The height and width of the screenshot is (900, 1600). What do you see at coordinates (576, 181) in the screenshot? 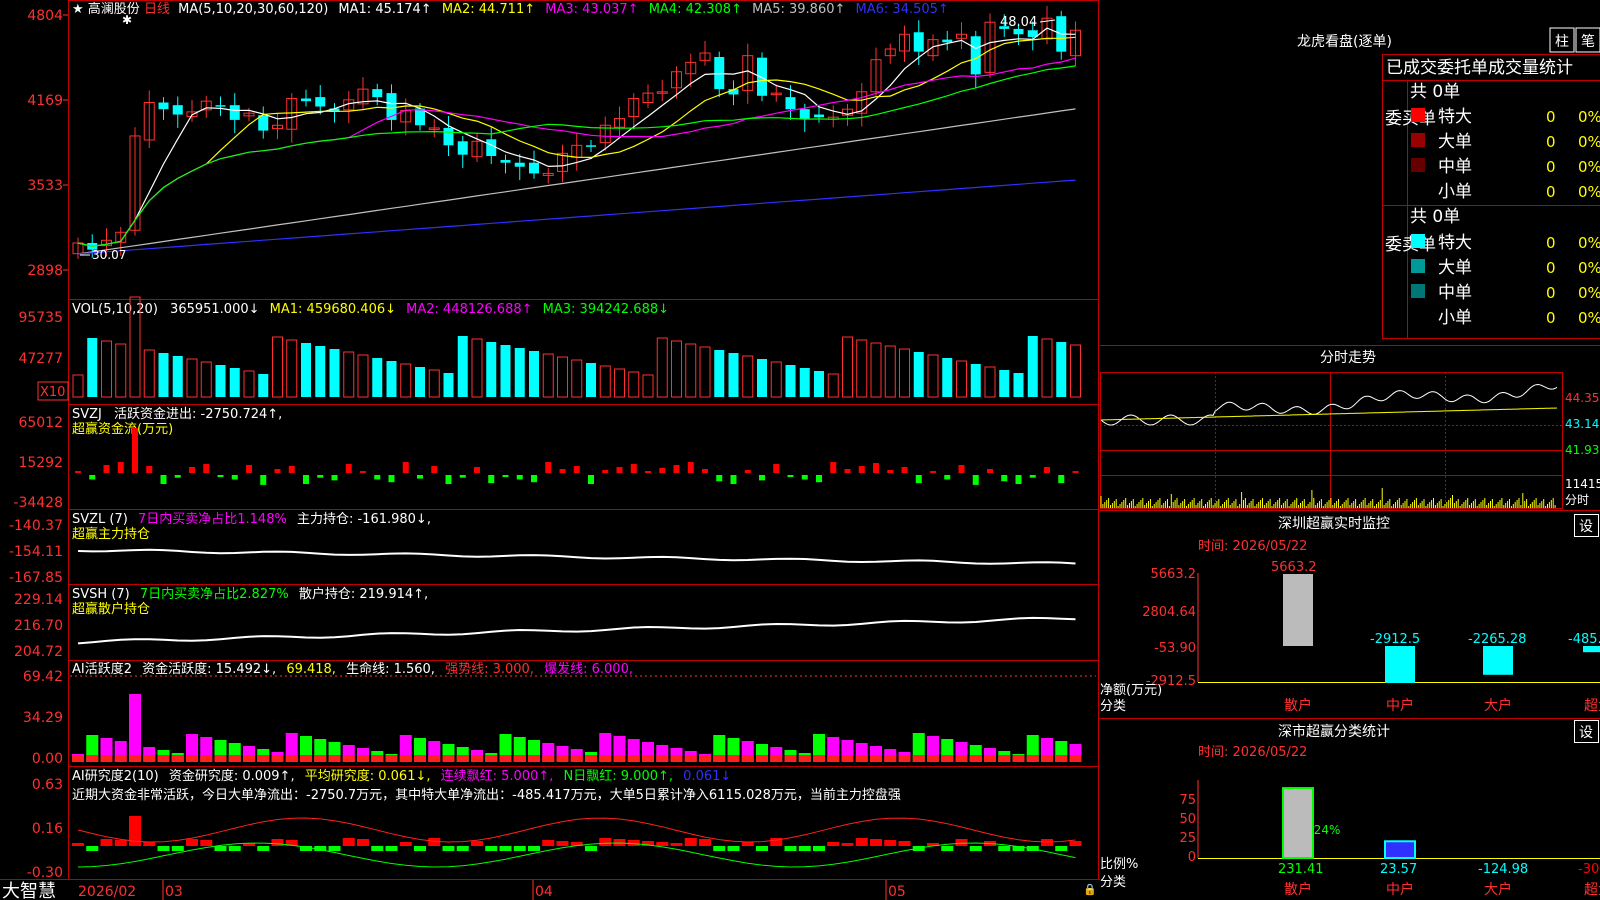
I see `ma-line` at bounding box center [576, 181].